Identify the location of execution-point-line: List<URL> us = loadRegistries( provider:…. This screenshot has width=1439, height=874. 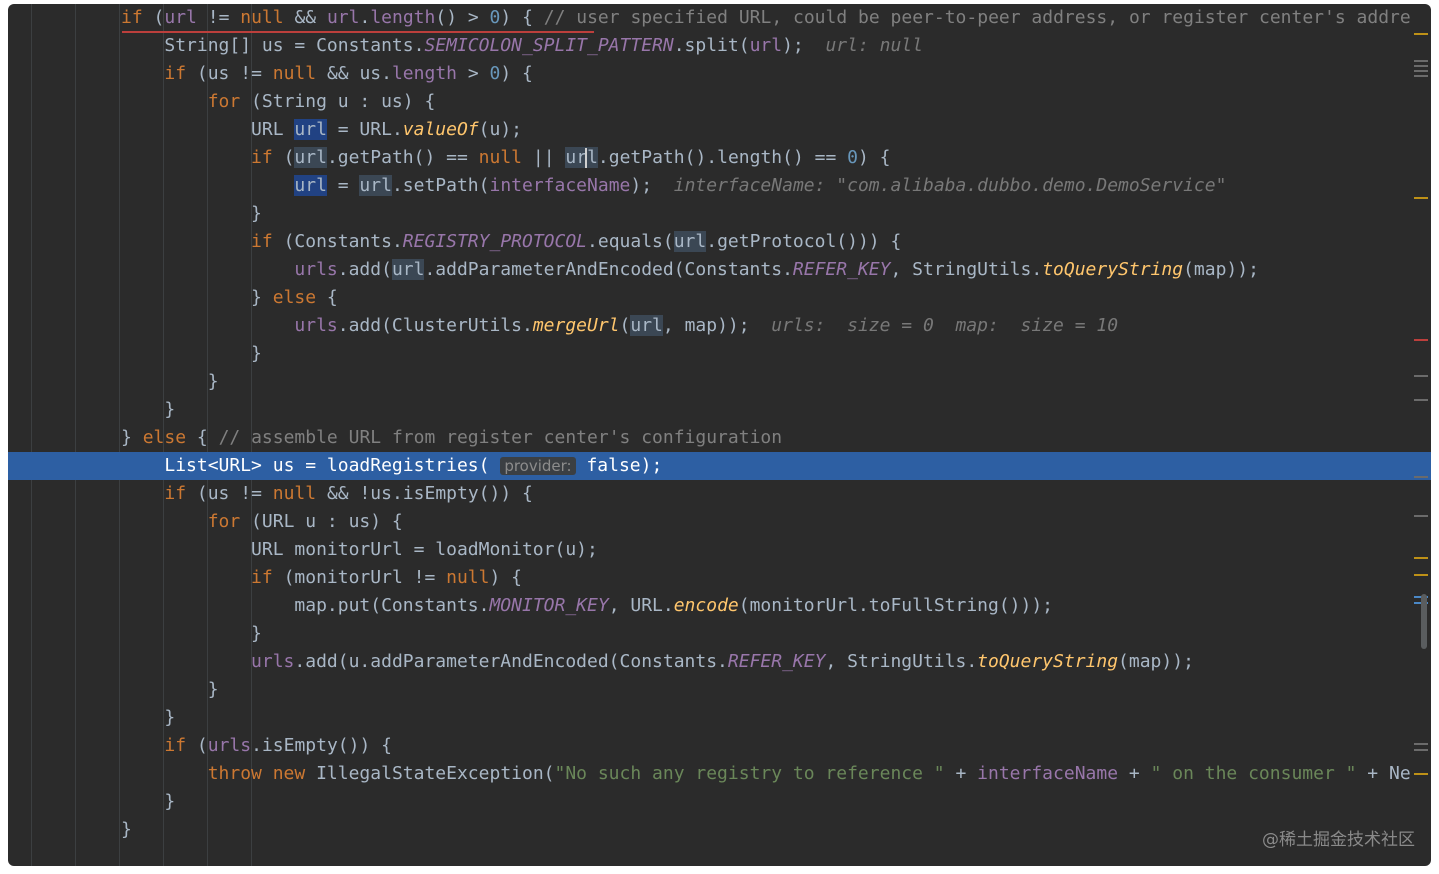
(719, 466).